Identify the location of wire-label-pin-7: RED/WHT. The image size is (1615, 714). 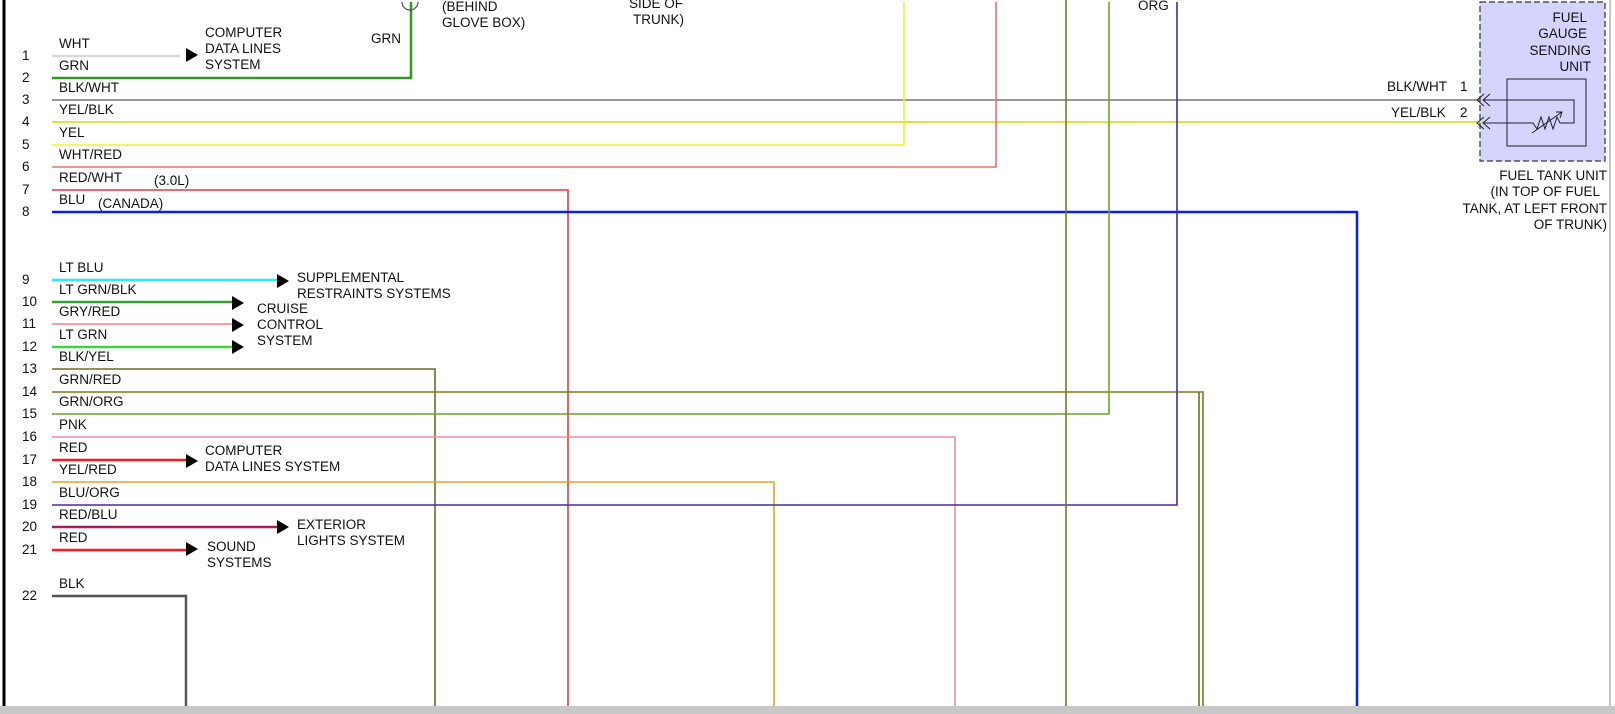
(90, 177).